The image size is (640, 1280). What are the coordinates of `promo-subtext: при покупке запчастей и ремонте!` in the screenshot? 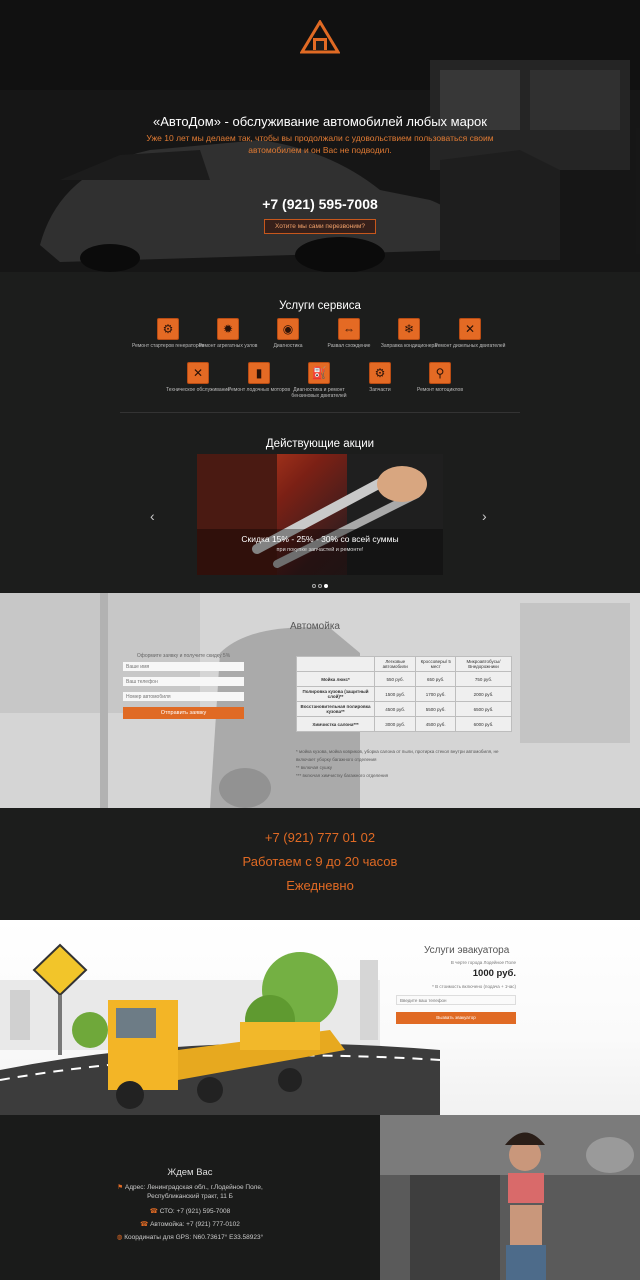 It's located at (320, 550).